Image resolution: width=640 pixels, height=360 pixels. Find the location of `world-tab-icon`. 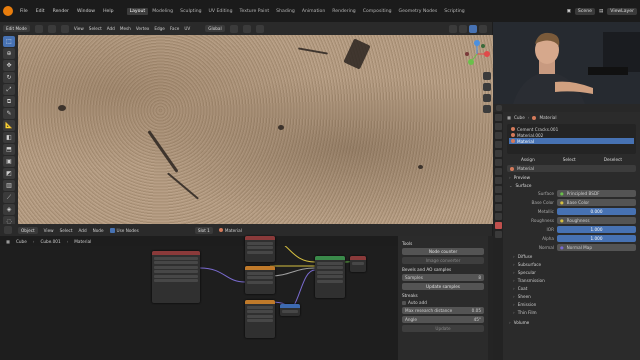

world-tab-icon is located at coordinates (498, 162).